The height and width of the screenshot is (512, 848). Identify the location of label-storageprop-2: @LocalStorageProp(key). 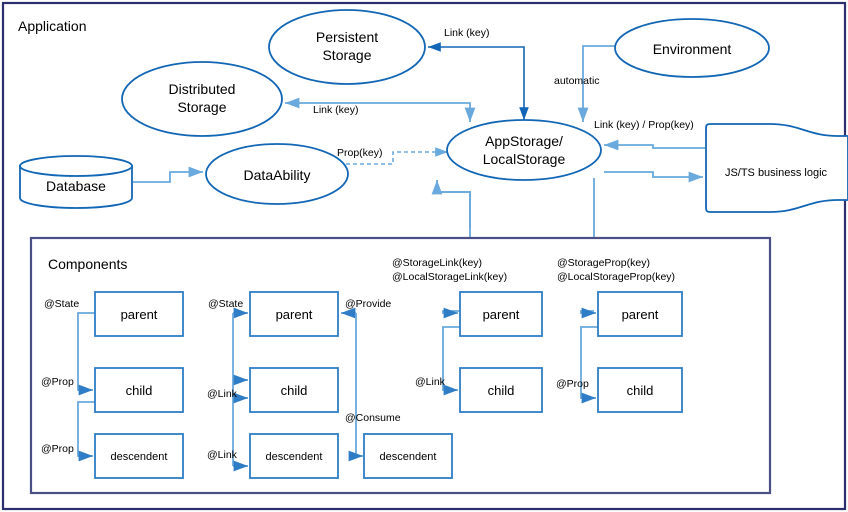
(616, 277).